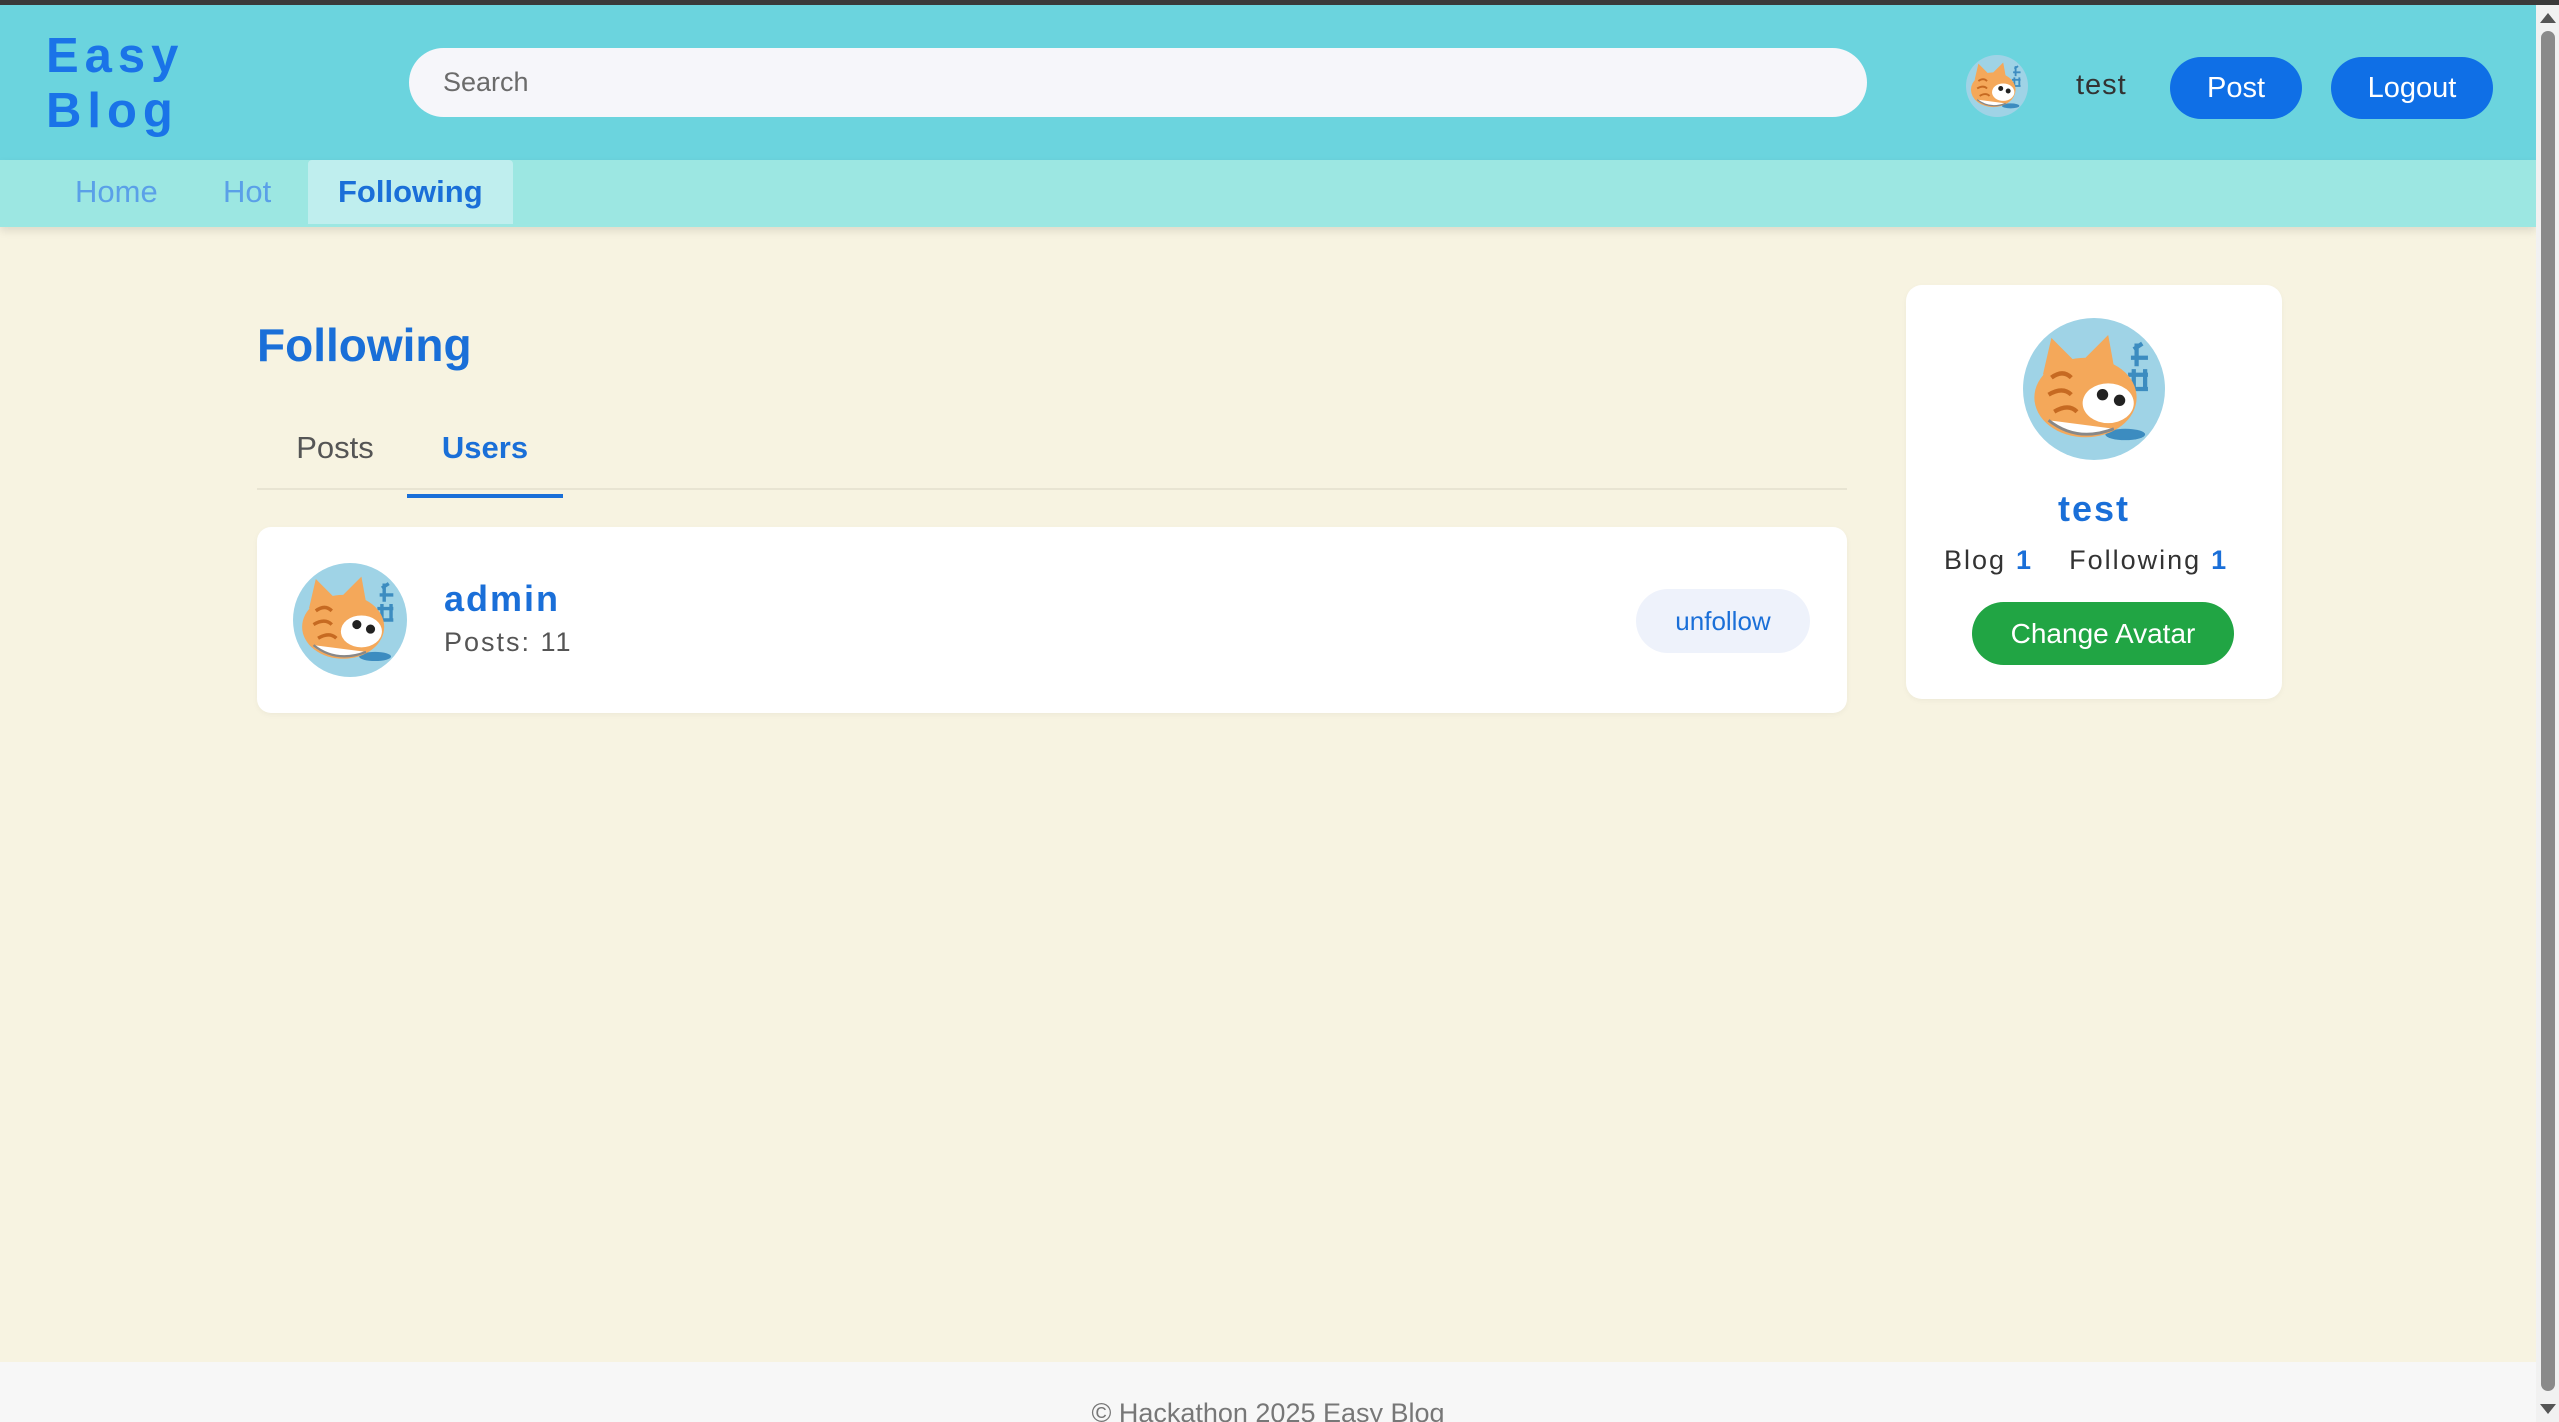 This screenshot has height=1422, width=2559. What do you see at coordinates (364, 345) in the screenshot?
I see `page-title: Following` at bounding box center [364, 345].